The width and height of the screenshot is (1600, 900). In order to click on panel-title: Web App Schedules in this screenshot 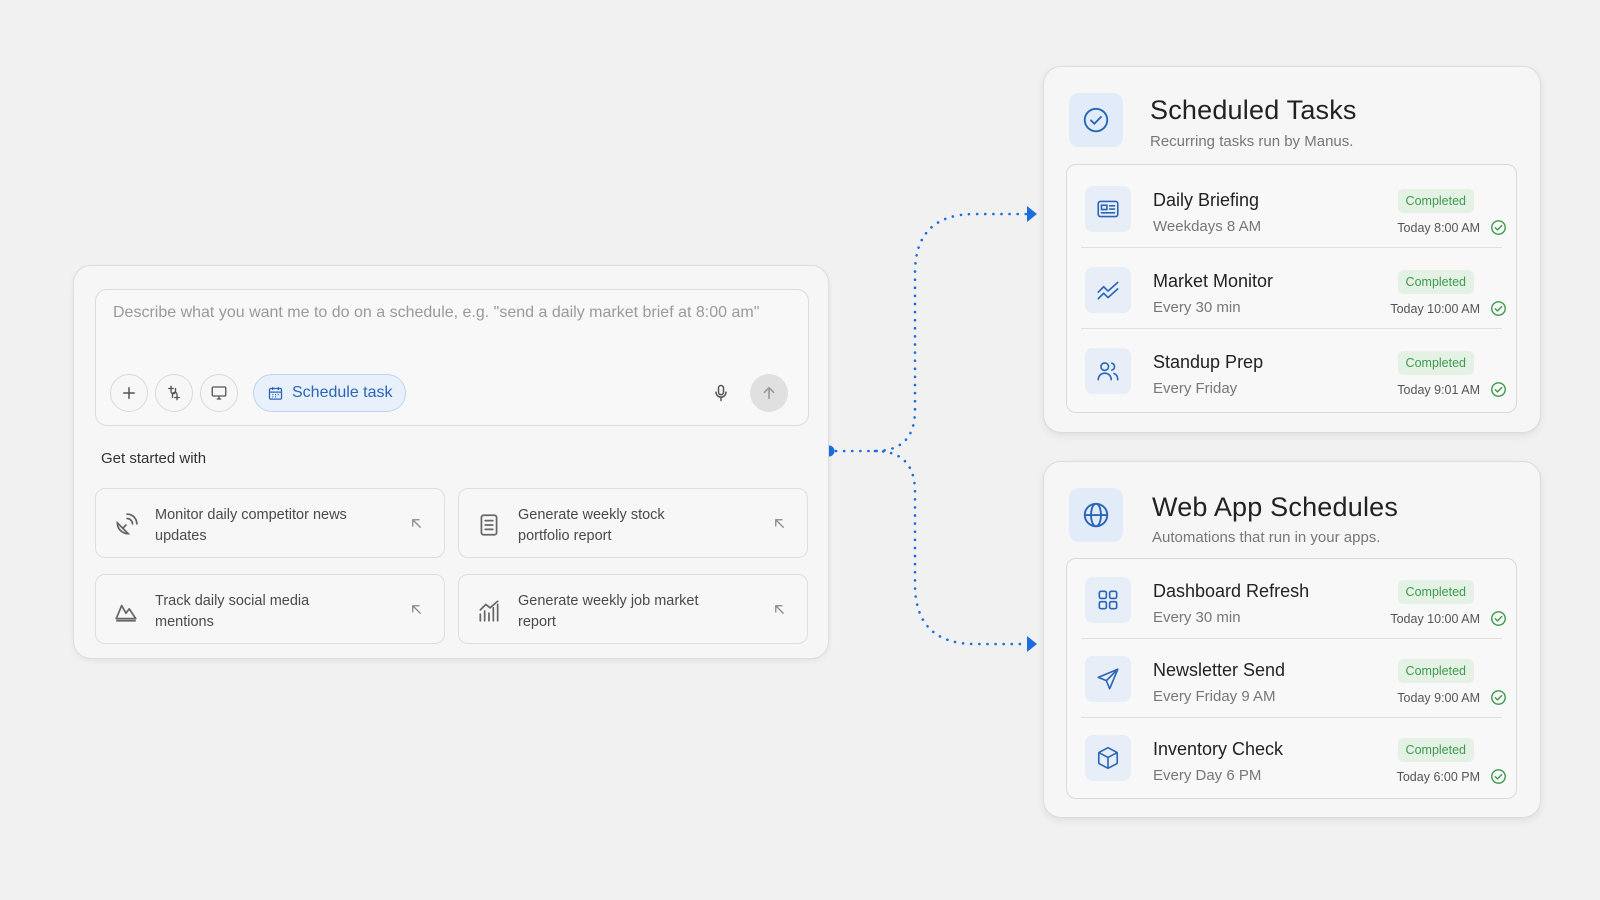, I will do `click(1275, 507)`.